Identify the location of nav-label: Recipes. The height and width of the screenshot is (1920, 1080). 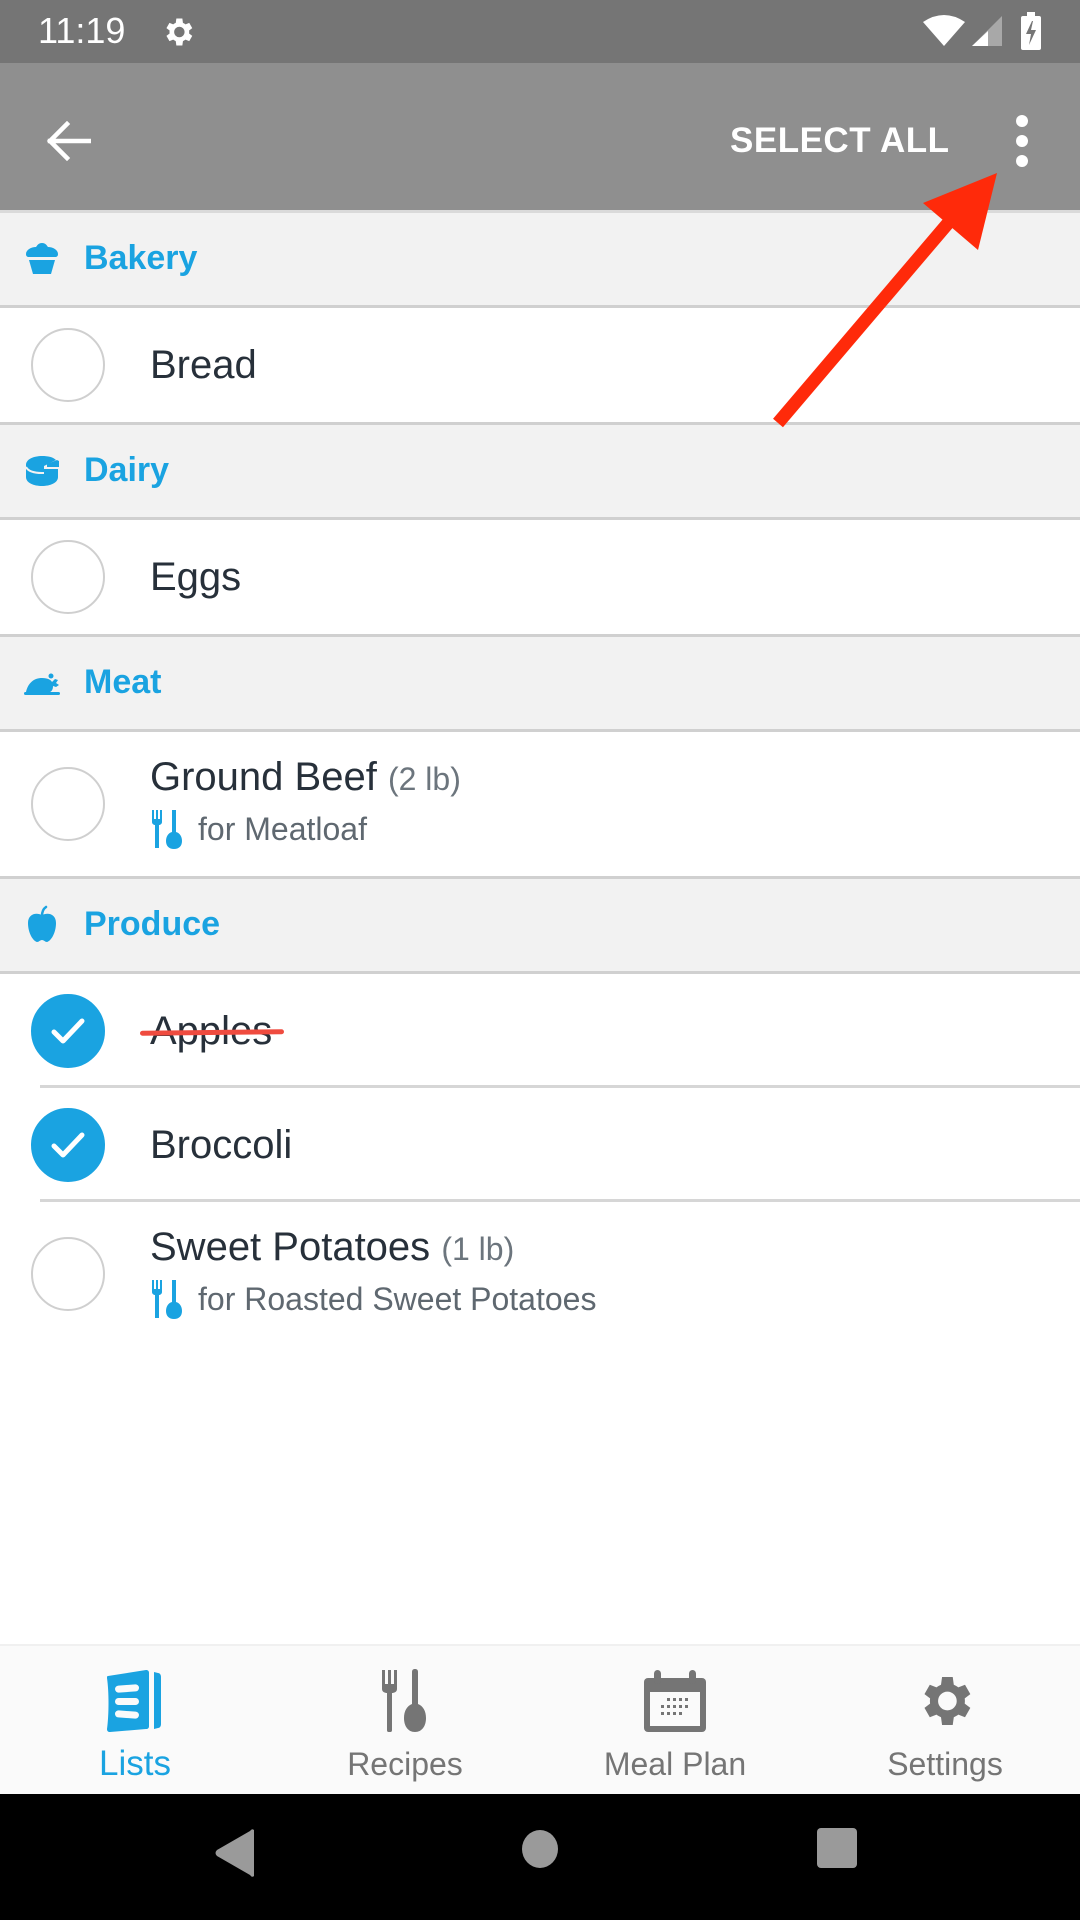
(405, 1764).